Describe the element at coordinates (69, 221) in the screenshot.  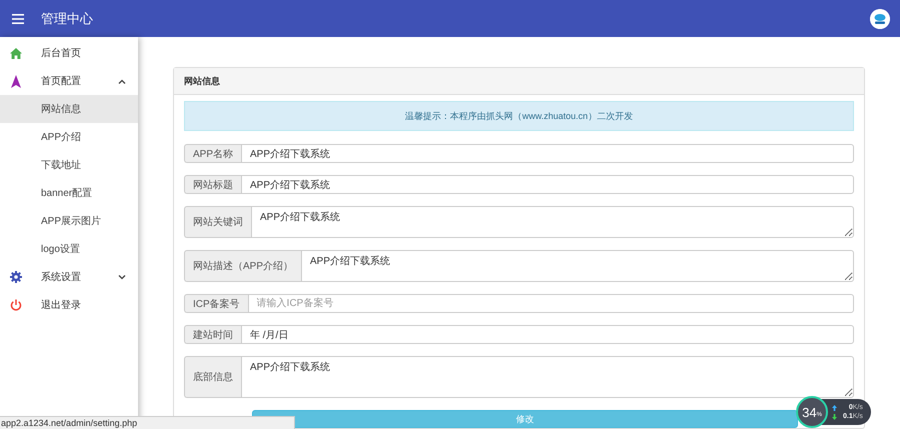
I see `sidebar-subitem: APP展示图片` at that location.